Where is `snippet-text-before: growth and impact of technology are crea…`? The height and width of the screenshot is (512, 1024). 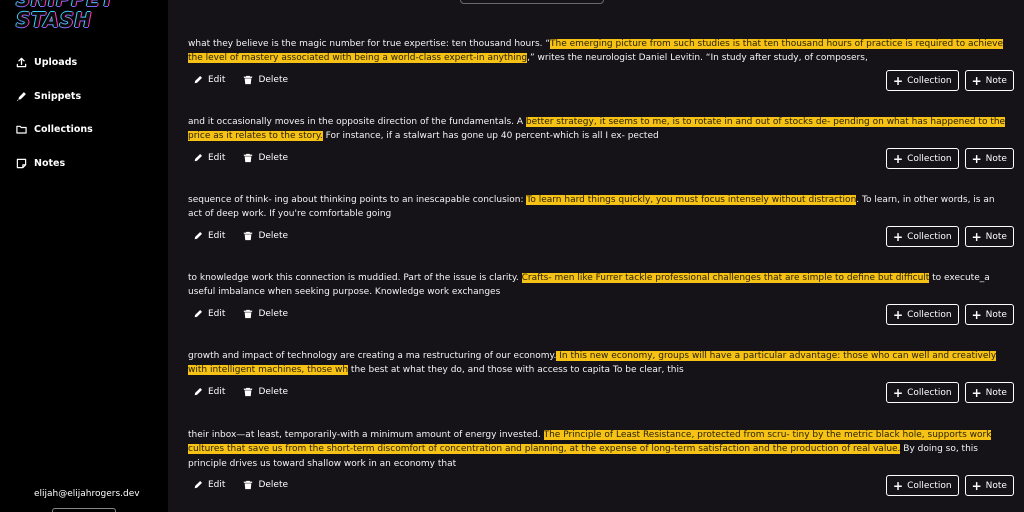 snippet-text-before: growth and impact of technology are crea… is located at coordinates (372, 356).